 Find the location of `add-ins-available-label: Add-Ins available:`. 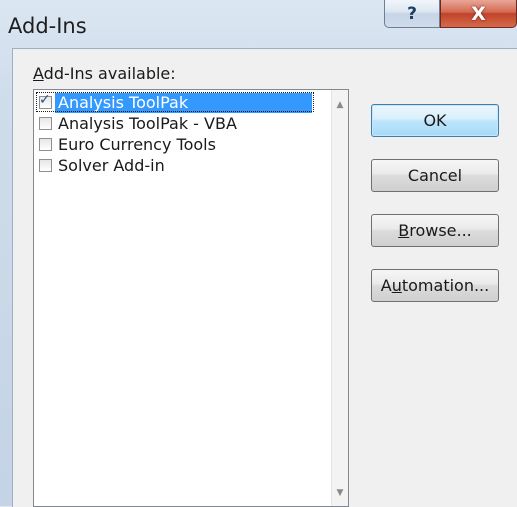

add-ins-available-label: Add-Ins available: is located at coordinates (104, 73).